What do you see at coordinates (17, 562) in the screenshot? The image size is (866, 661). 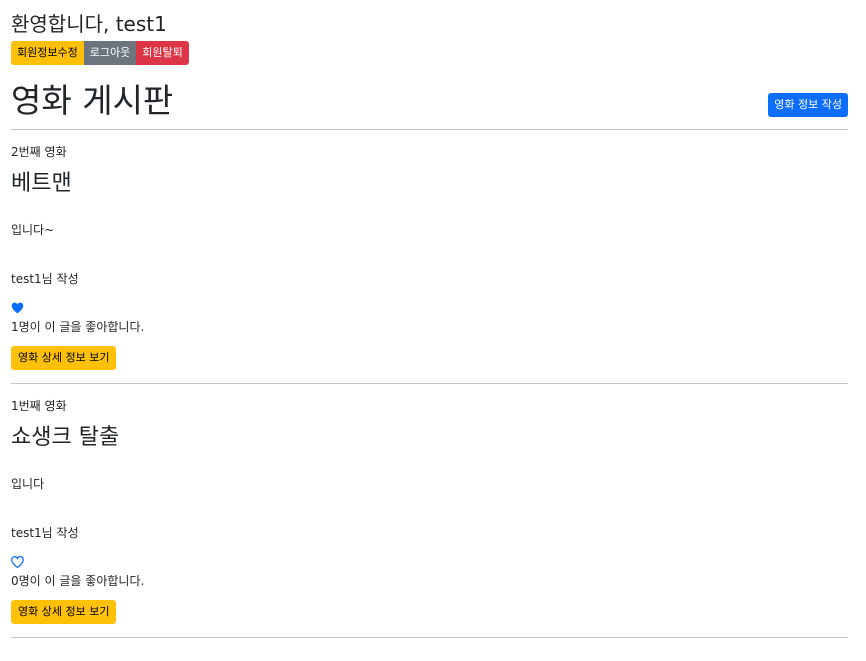 I see `heart-outline-icon` at bounding box center [17, 562].